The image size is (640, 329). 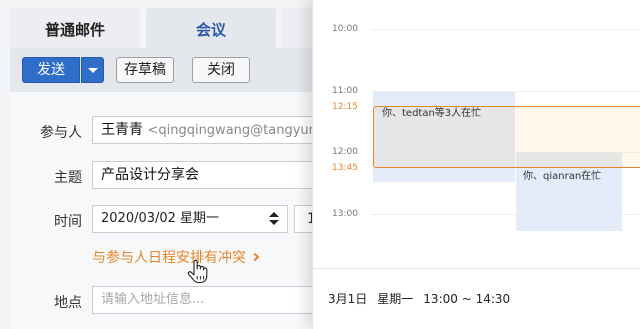 What do you see at coordinates (232, 130) in the screenshot?
I see `attendee-email: <qingqingwang@tangyun` at bounding box center [232, 130].